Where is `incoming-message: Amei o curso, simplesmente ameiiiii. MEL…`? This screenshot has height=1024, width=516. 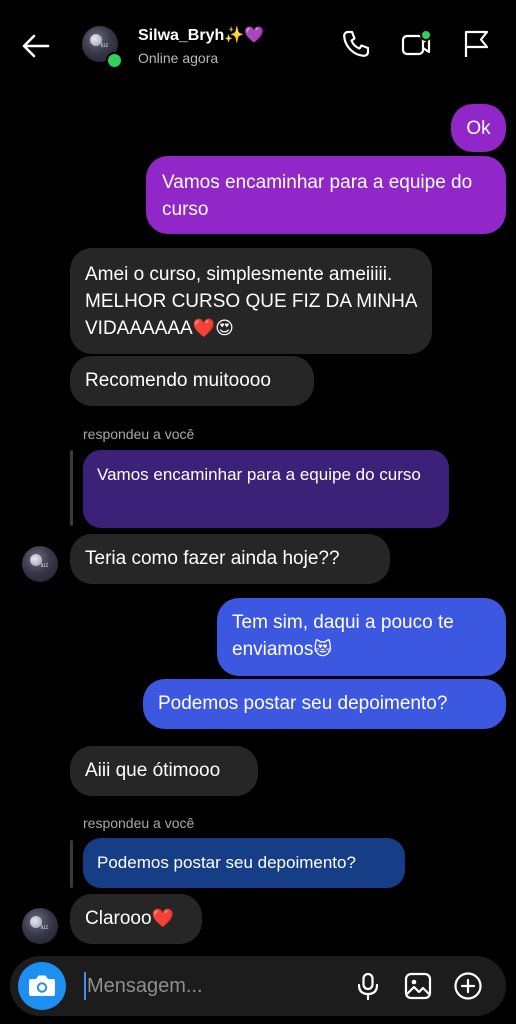 incoming-message: Amei o curso, simplesmente ameiiiii. MEL… is located at coordinates (251, 301).